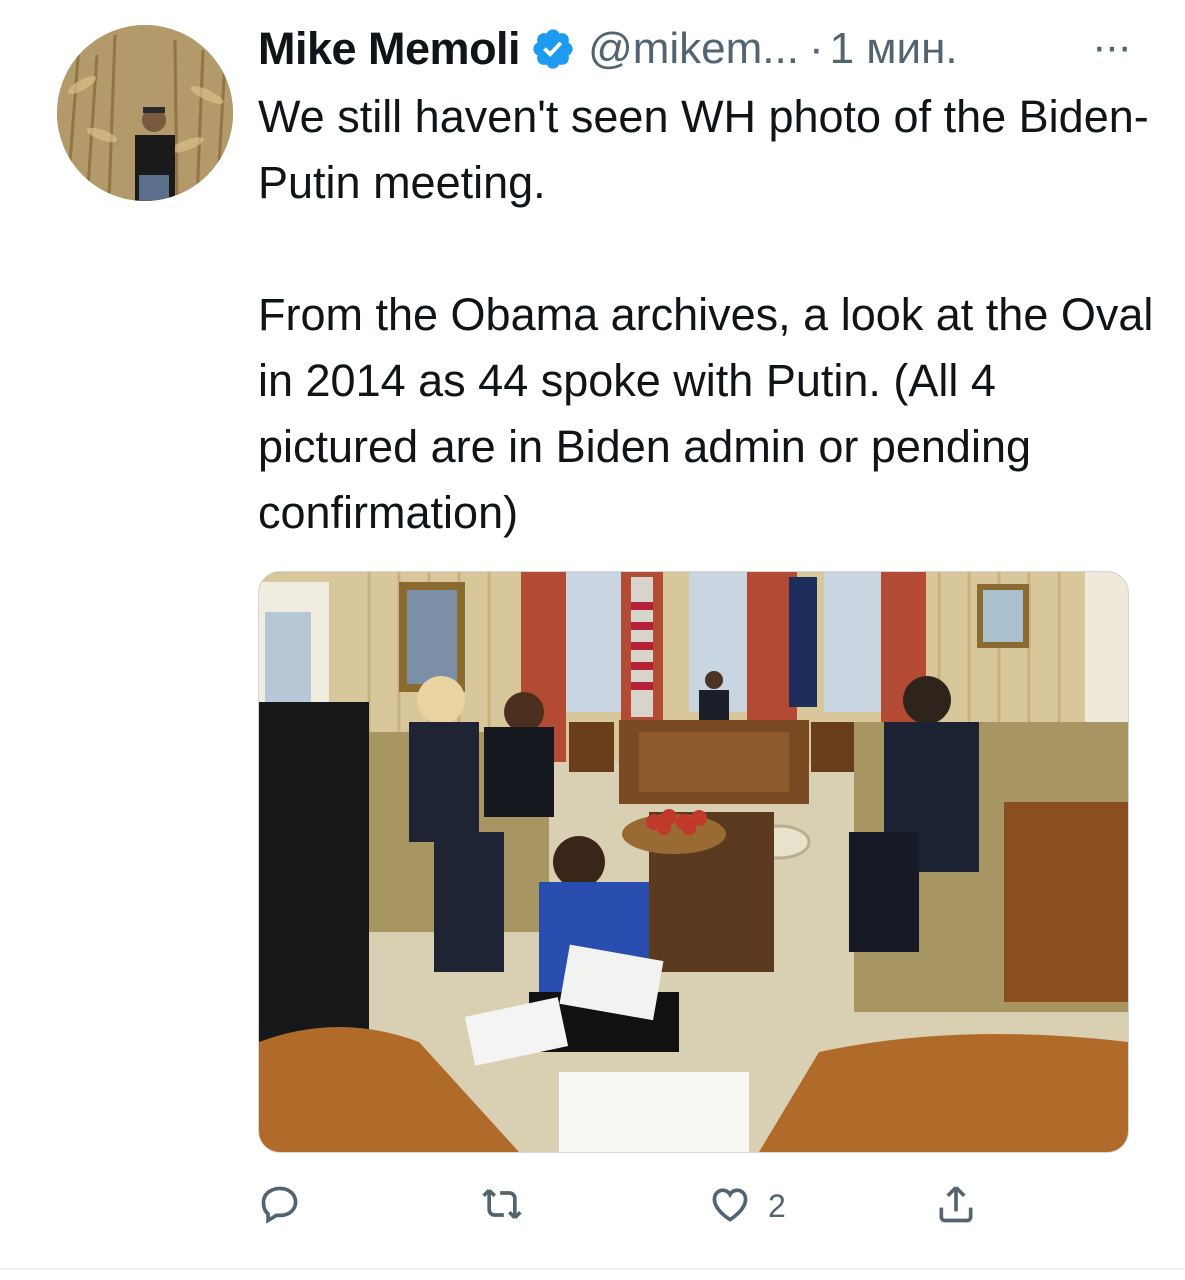  Describe the element at coordinates (777, 1205) in the screenshot. I see `like-count: 2` at that location.